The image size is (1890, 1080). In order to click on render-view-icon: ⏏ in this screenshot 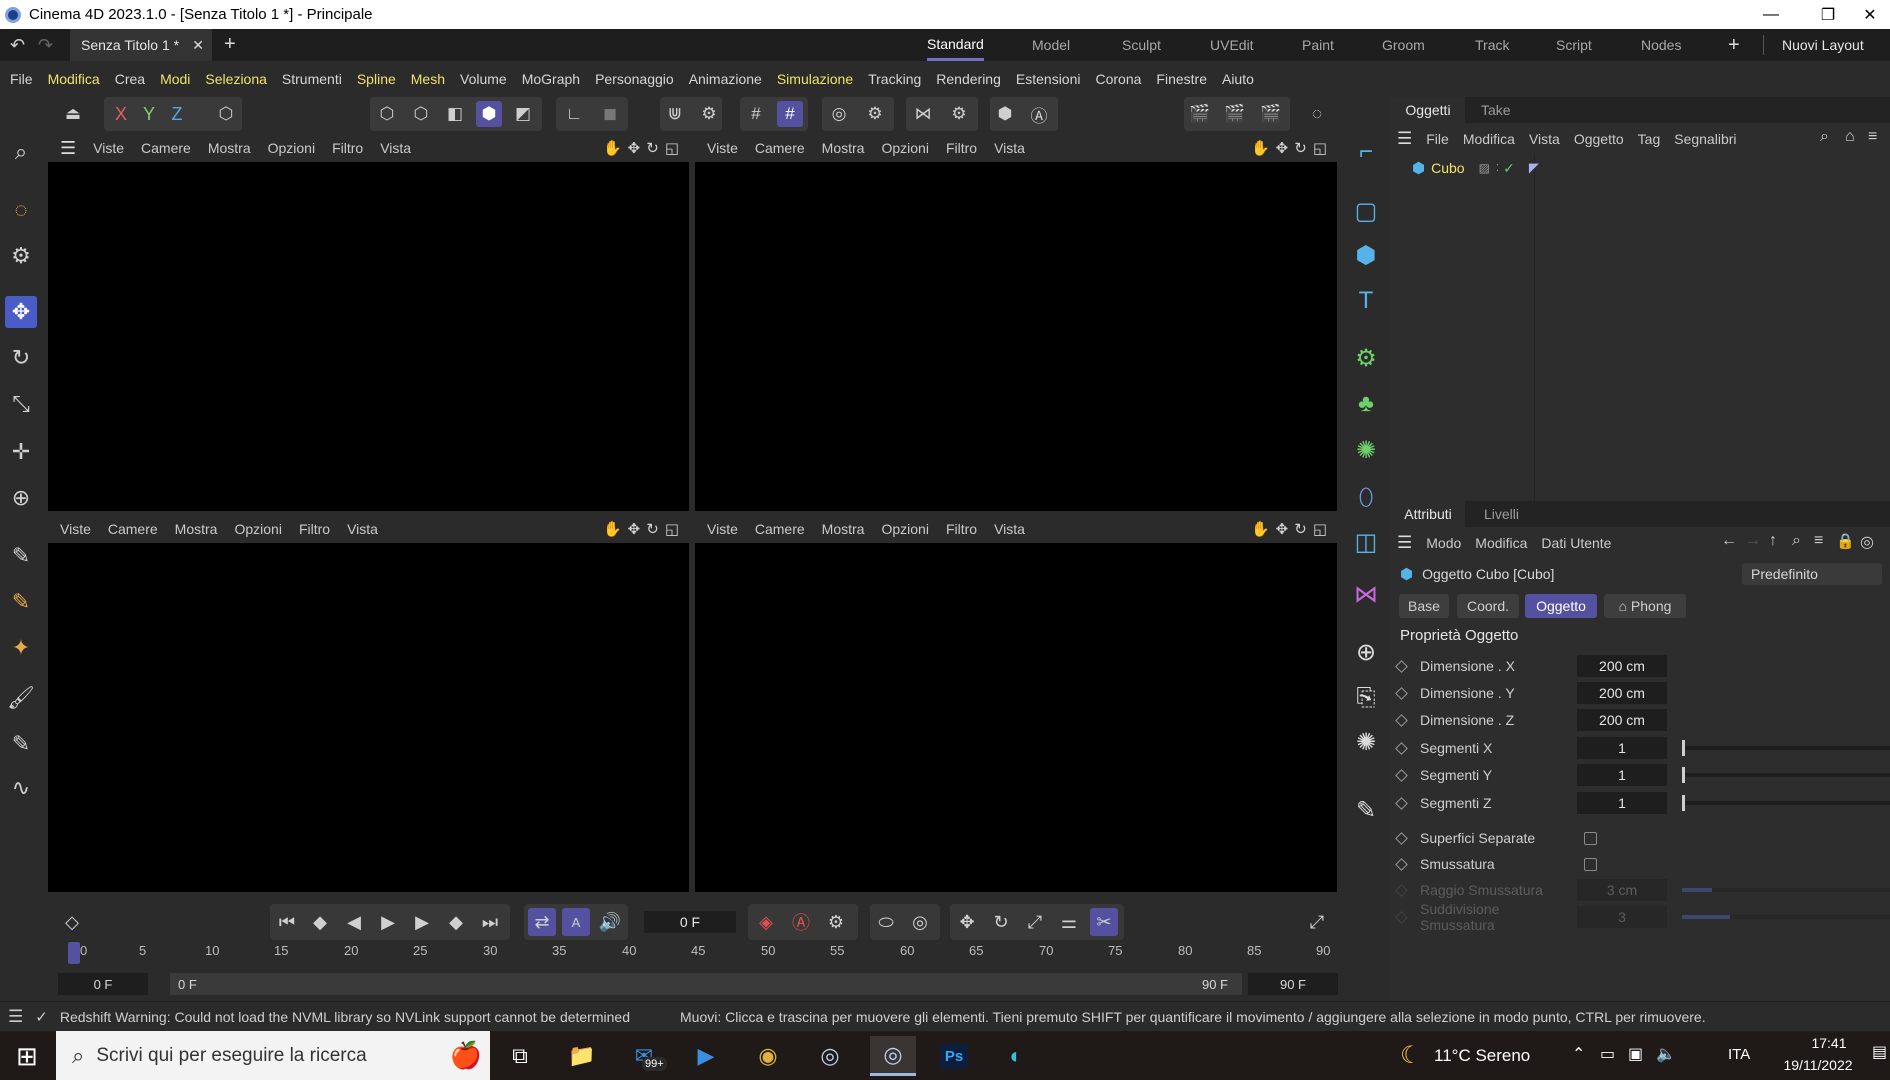, I will do `click(73, 114)`.